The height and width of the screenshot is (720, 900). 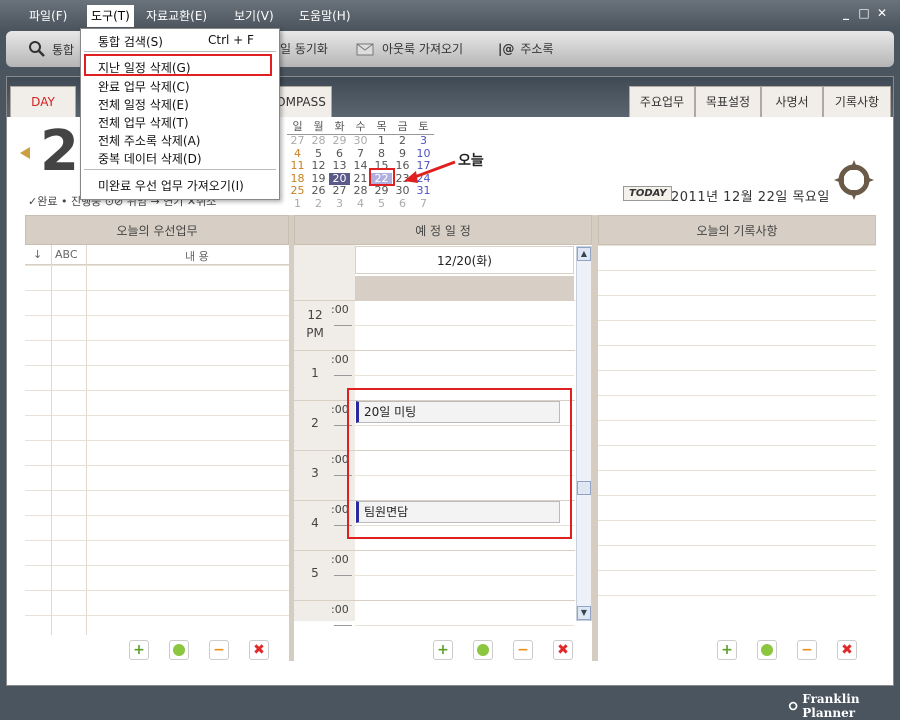 What do you see at coordinates (402, 204) in the screenshot?
I see `calendar-day: 6` at bounding box center [402, 204].